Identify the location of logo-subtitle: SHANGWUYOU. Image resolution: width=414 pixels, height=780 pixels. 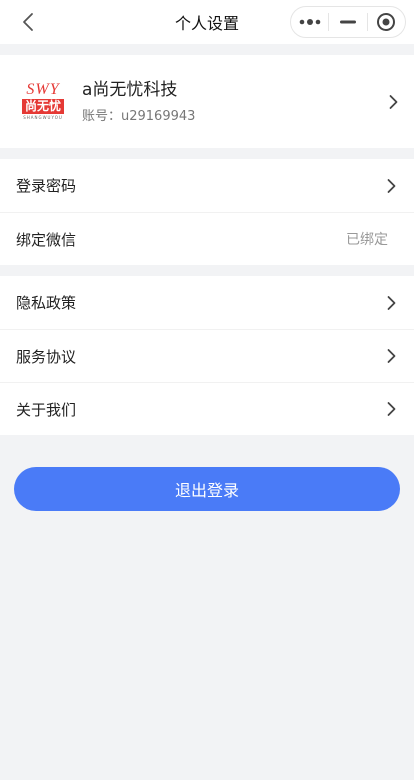
(43, 117).